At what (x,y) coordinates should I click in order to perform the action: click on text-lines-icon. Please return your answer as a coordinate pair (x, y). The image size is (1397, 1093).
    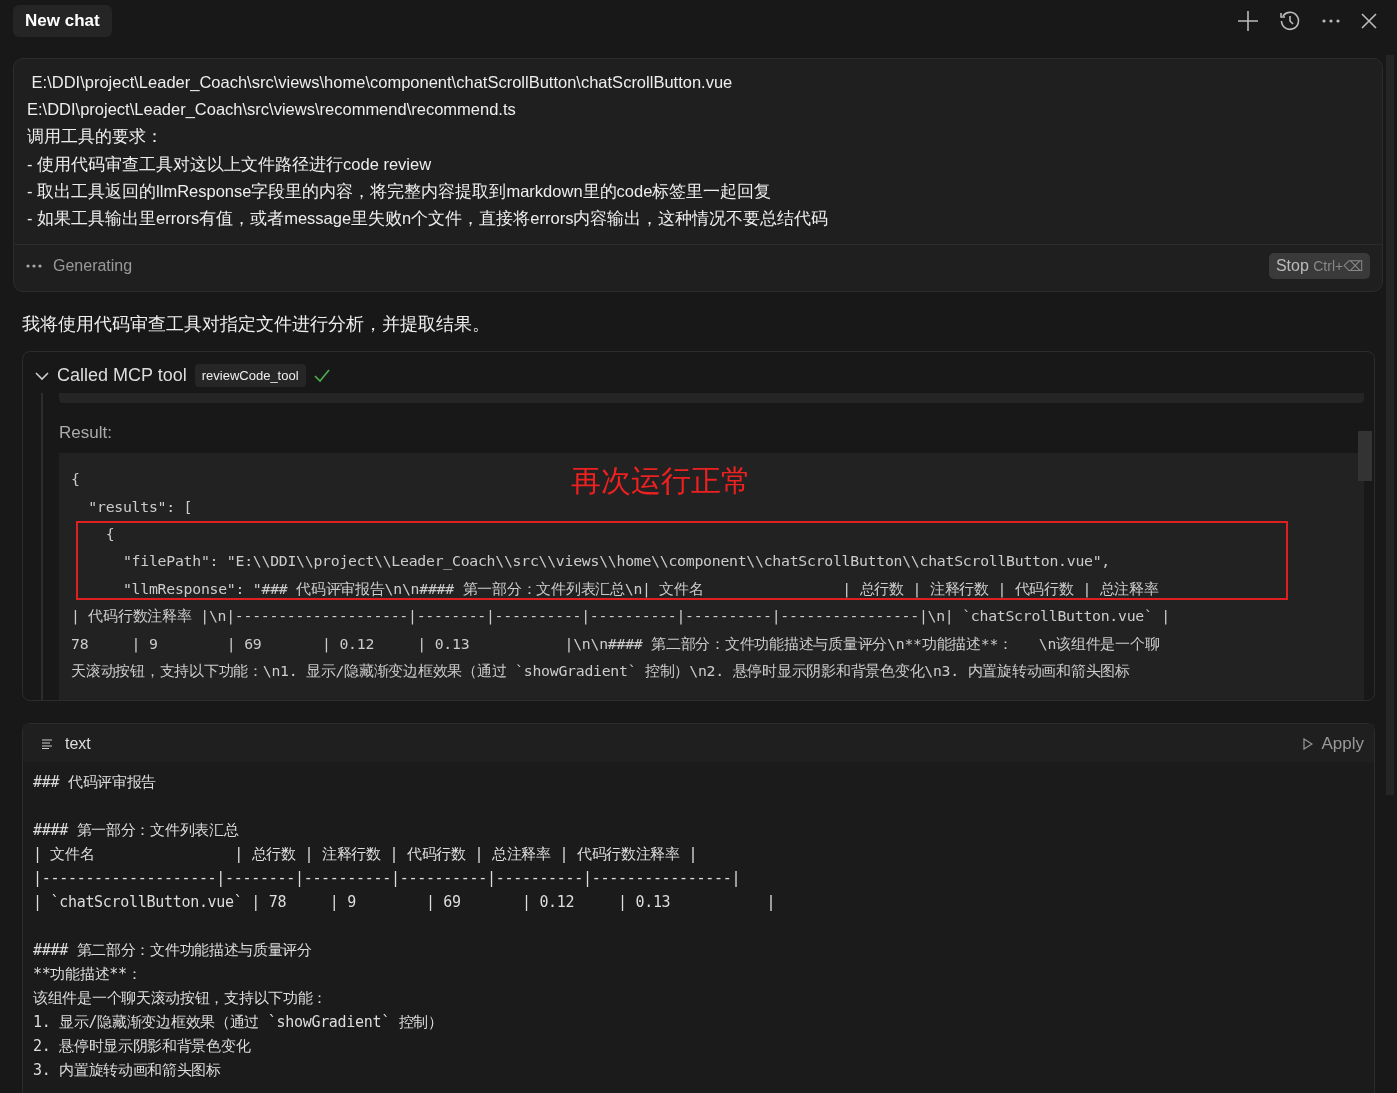
    Looking at the image, I should click on (47, 744).